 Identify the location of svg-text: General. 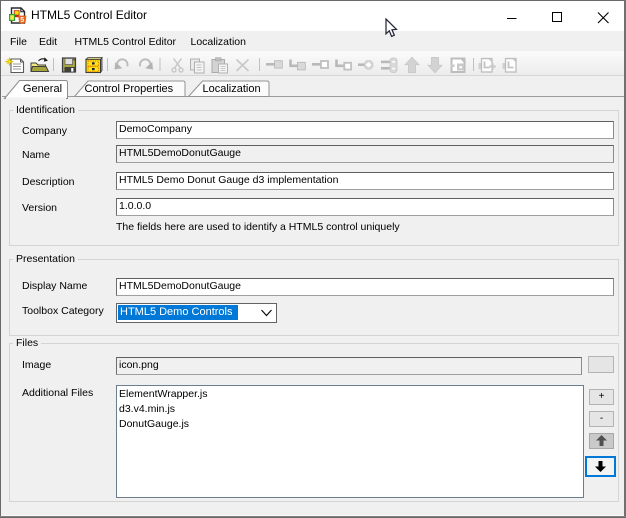
(42, 89).